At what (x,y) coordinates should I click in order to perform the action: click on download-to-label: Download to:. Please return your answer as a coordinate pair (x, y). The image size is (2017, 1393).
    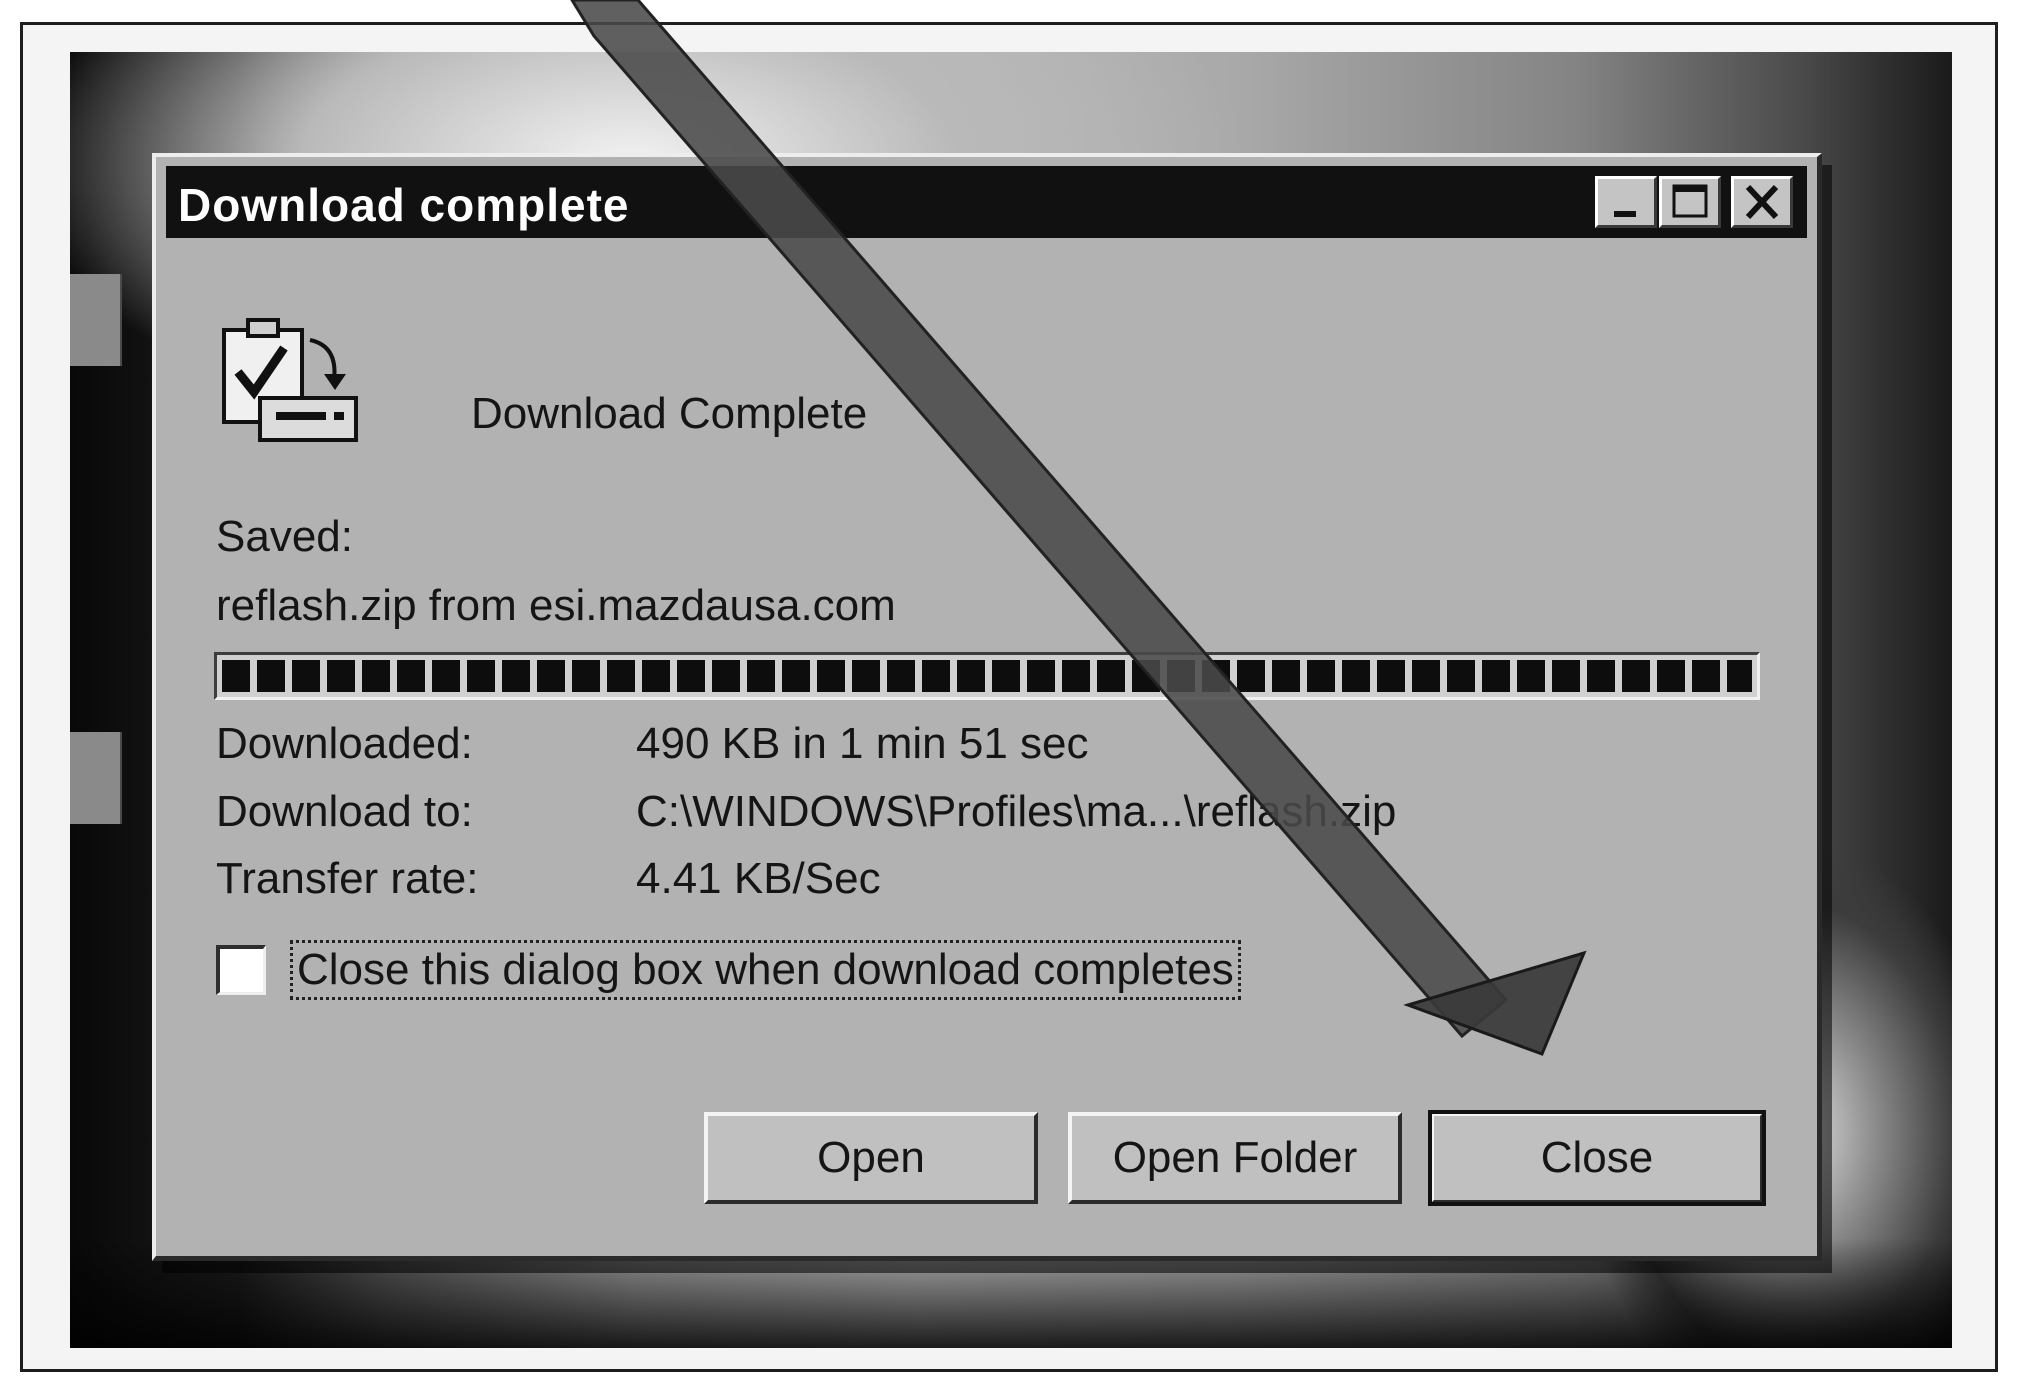
    Looking at the image, I should click on (344, 811).